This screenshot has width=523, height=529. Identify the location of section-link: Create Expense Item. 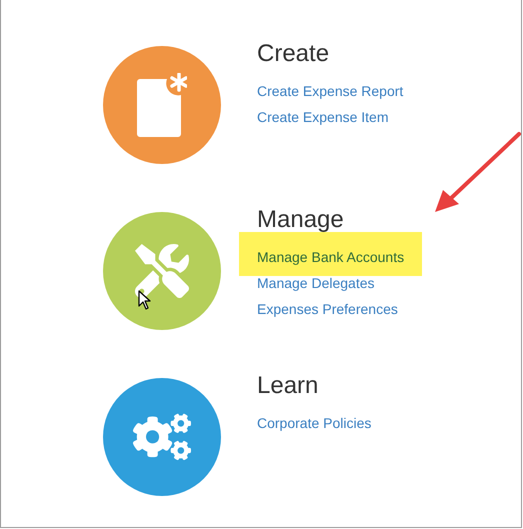
(323, 117).